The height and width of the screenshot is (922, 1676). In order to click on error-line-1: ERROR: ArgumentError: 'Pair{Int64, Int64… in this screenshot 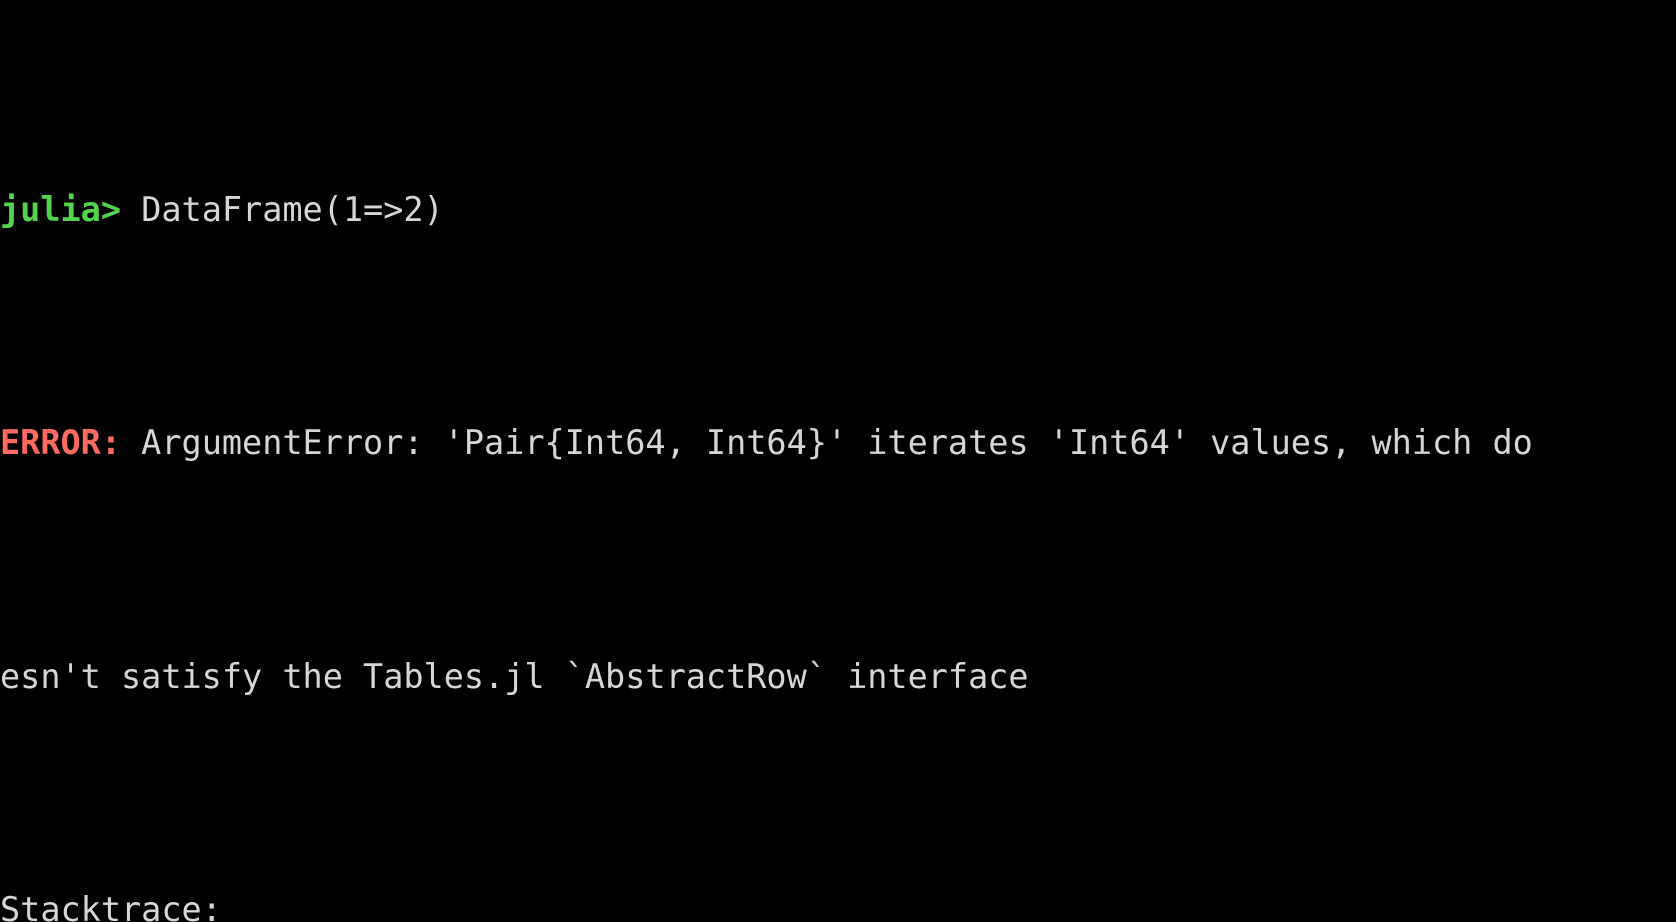, I will do `click(838, 443)`.